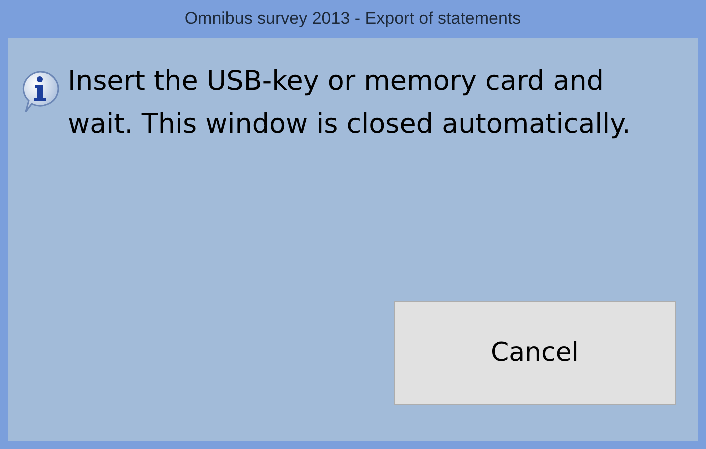  I want to click on message-text: Insert the USB-key or memory card and wait. This window is closed automatically., so click(350, 103).